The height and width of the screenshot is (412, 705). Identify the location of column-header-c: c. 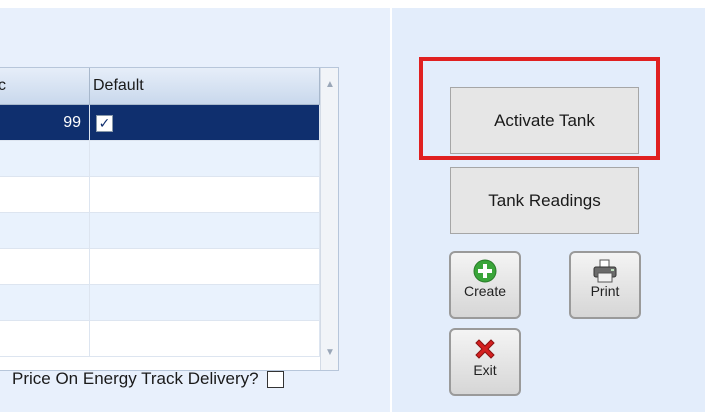
(45, 86).